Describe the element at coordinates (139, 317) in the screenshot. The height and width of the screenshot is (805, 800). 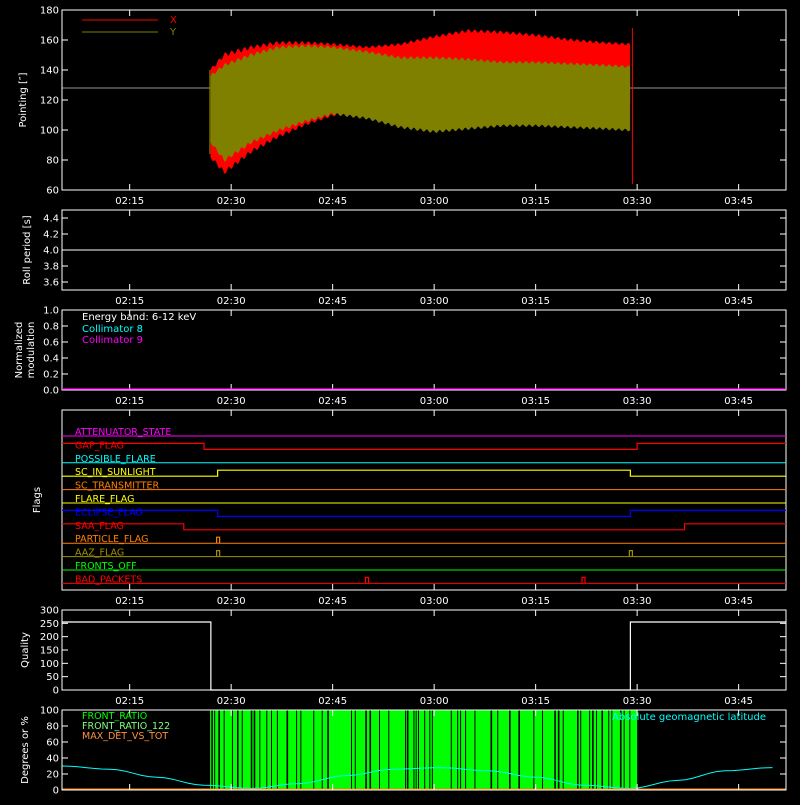
I see `energy-band-annotation: Energy band: 6-12 keV` at that location.